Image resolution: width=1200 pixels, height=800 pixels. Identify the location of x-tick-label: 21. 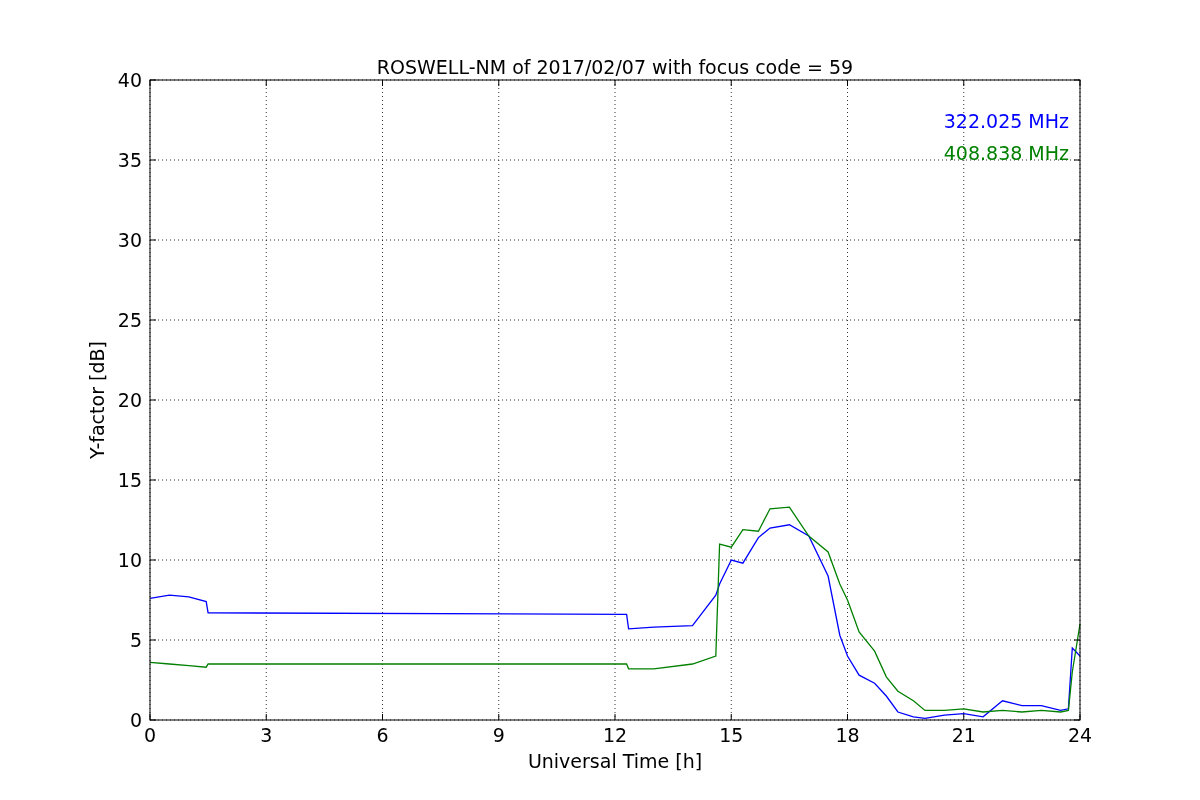
(963, 735).